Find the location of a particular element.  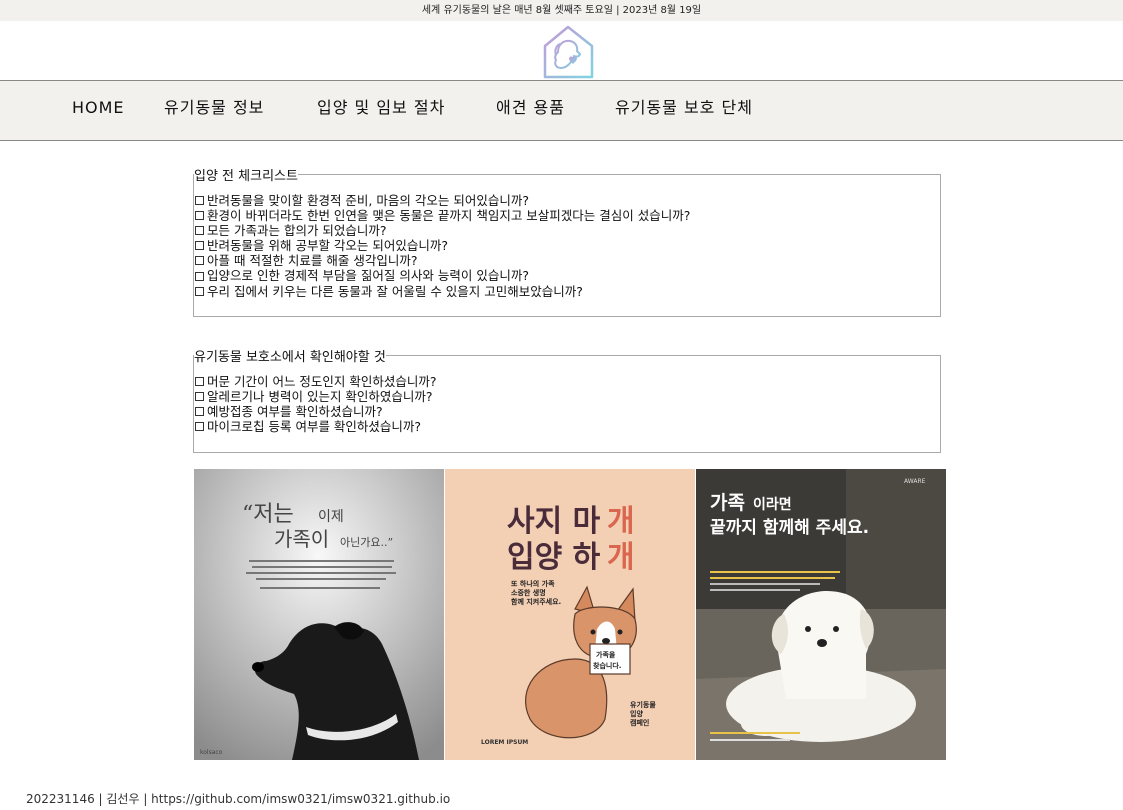

poster-2-sign-1: 가족을 is located at coordinates (606, 654).